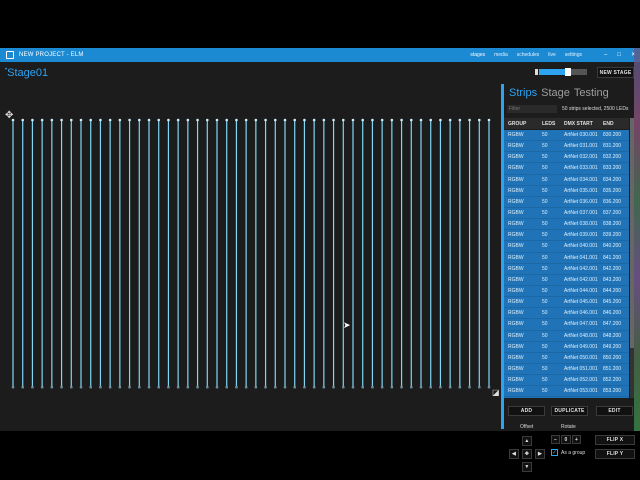 The width and height of the screenshot is (640, 480). I want to click on table-row: RGBW 50 ArtNet 046.001 846.200, so click(566, 314).